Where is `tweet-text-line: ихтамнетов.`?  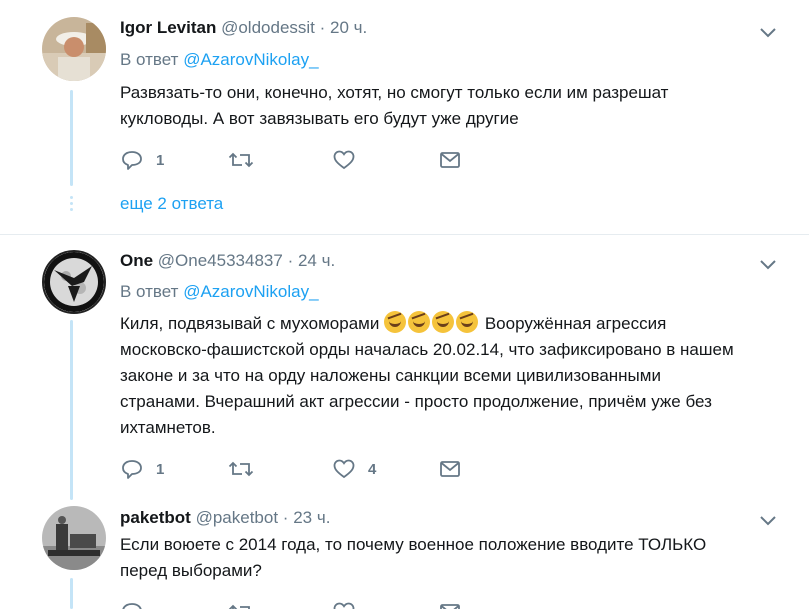
tweet-text-line: ихтамнетов. is located at coordinates (168, 427).